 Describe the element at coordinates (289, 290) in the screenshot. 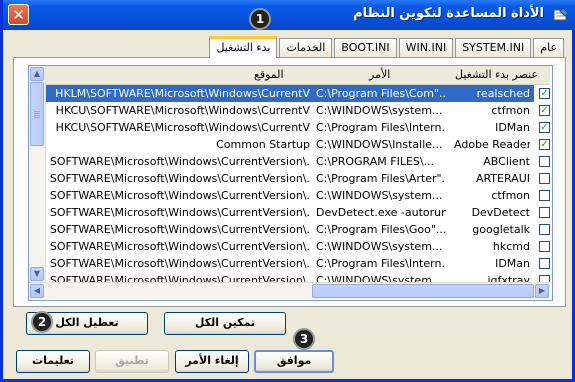

I see `horizontal-scrollbar: ◀ ▶` at that location.